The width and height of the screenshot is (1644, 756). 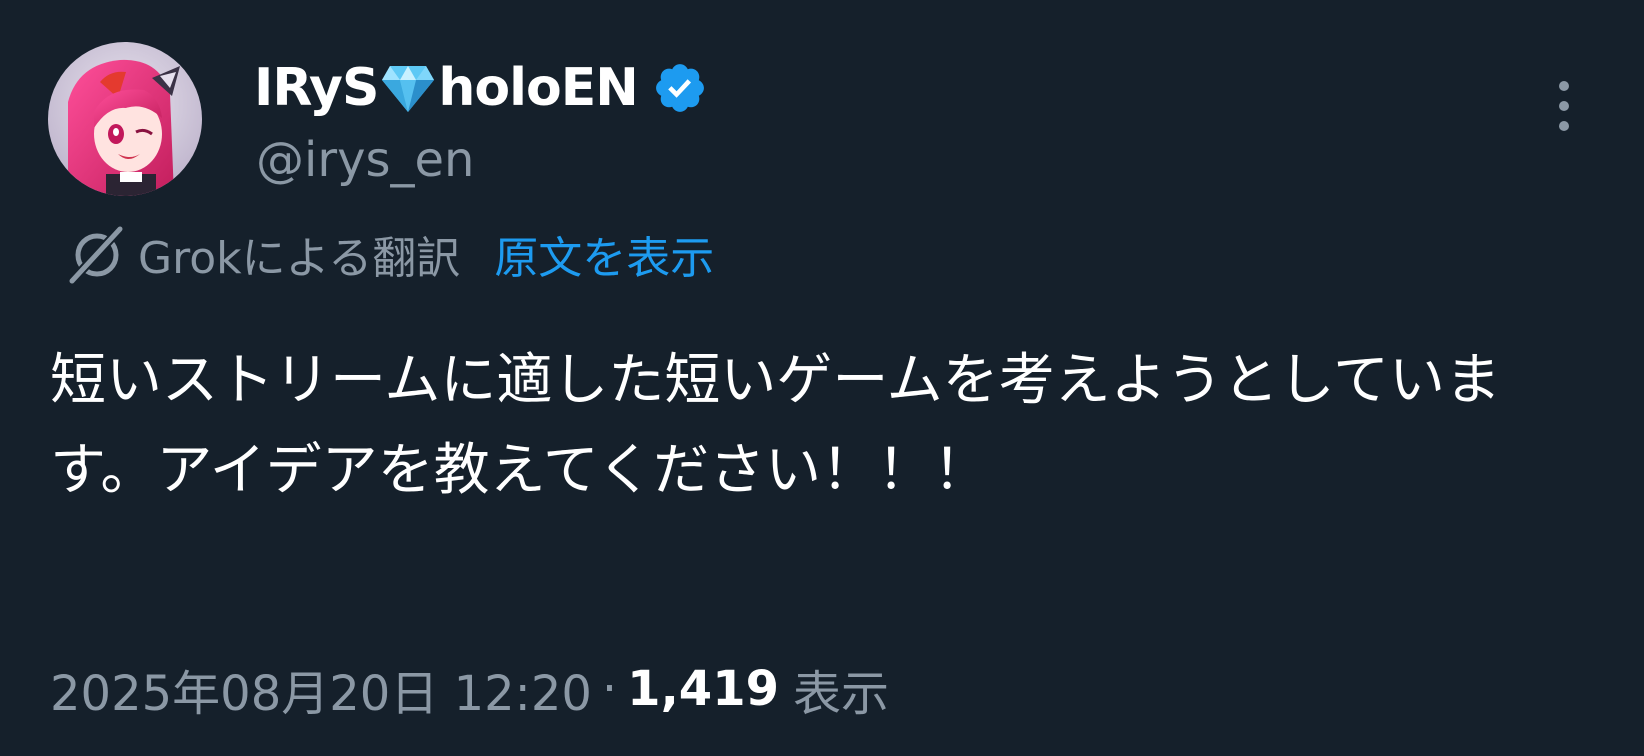 What do you see at coordinates (604, 254) in the screenshot?
I see `show-original-link: 原文を表示` at bounding box center [604, 254].